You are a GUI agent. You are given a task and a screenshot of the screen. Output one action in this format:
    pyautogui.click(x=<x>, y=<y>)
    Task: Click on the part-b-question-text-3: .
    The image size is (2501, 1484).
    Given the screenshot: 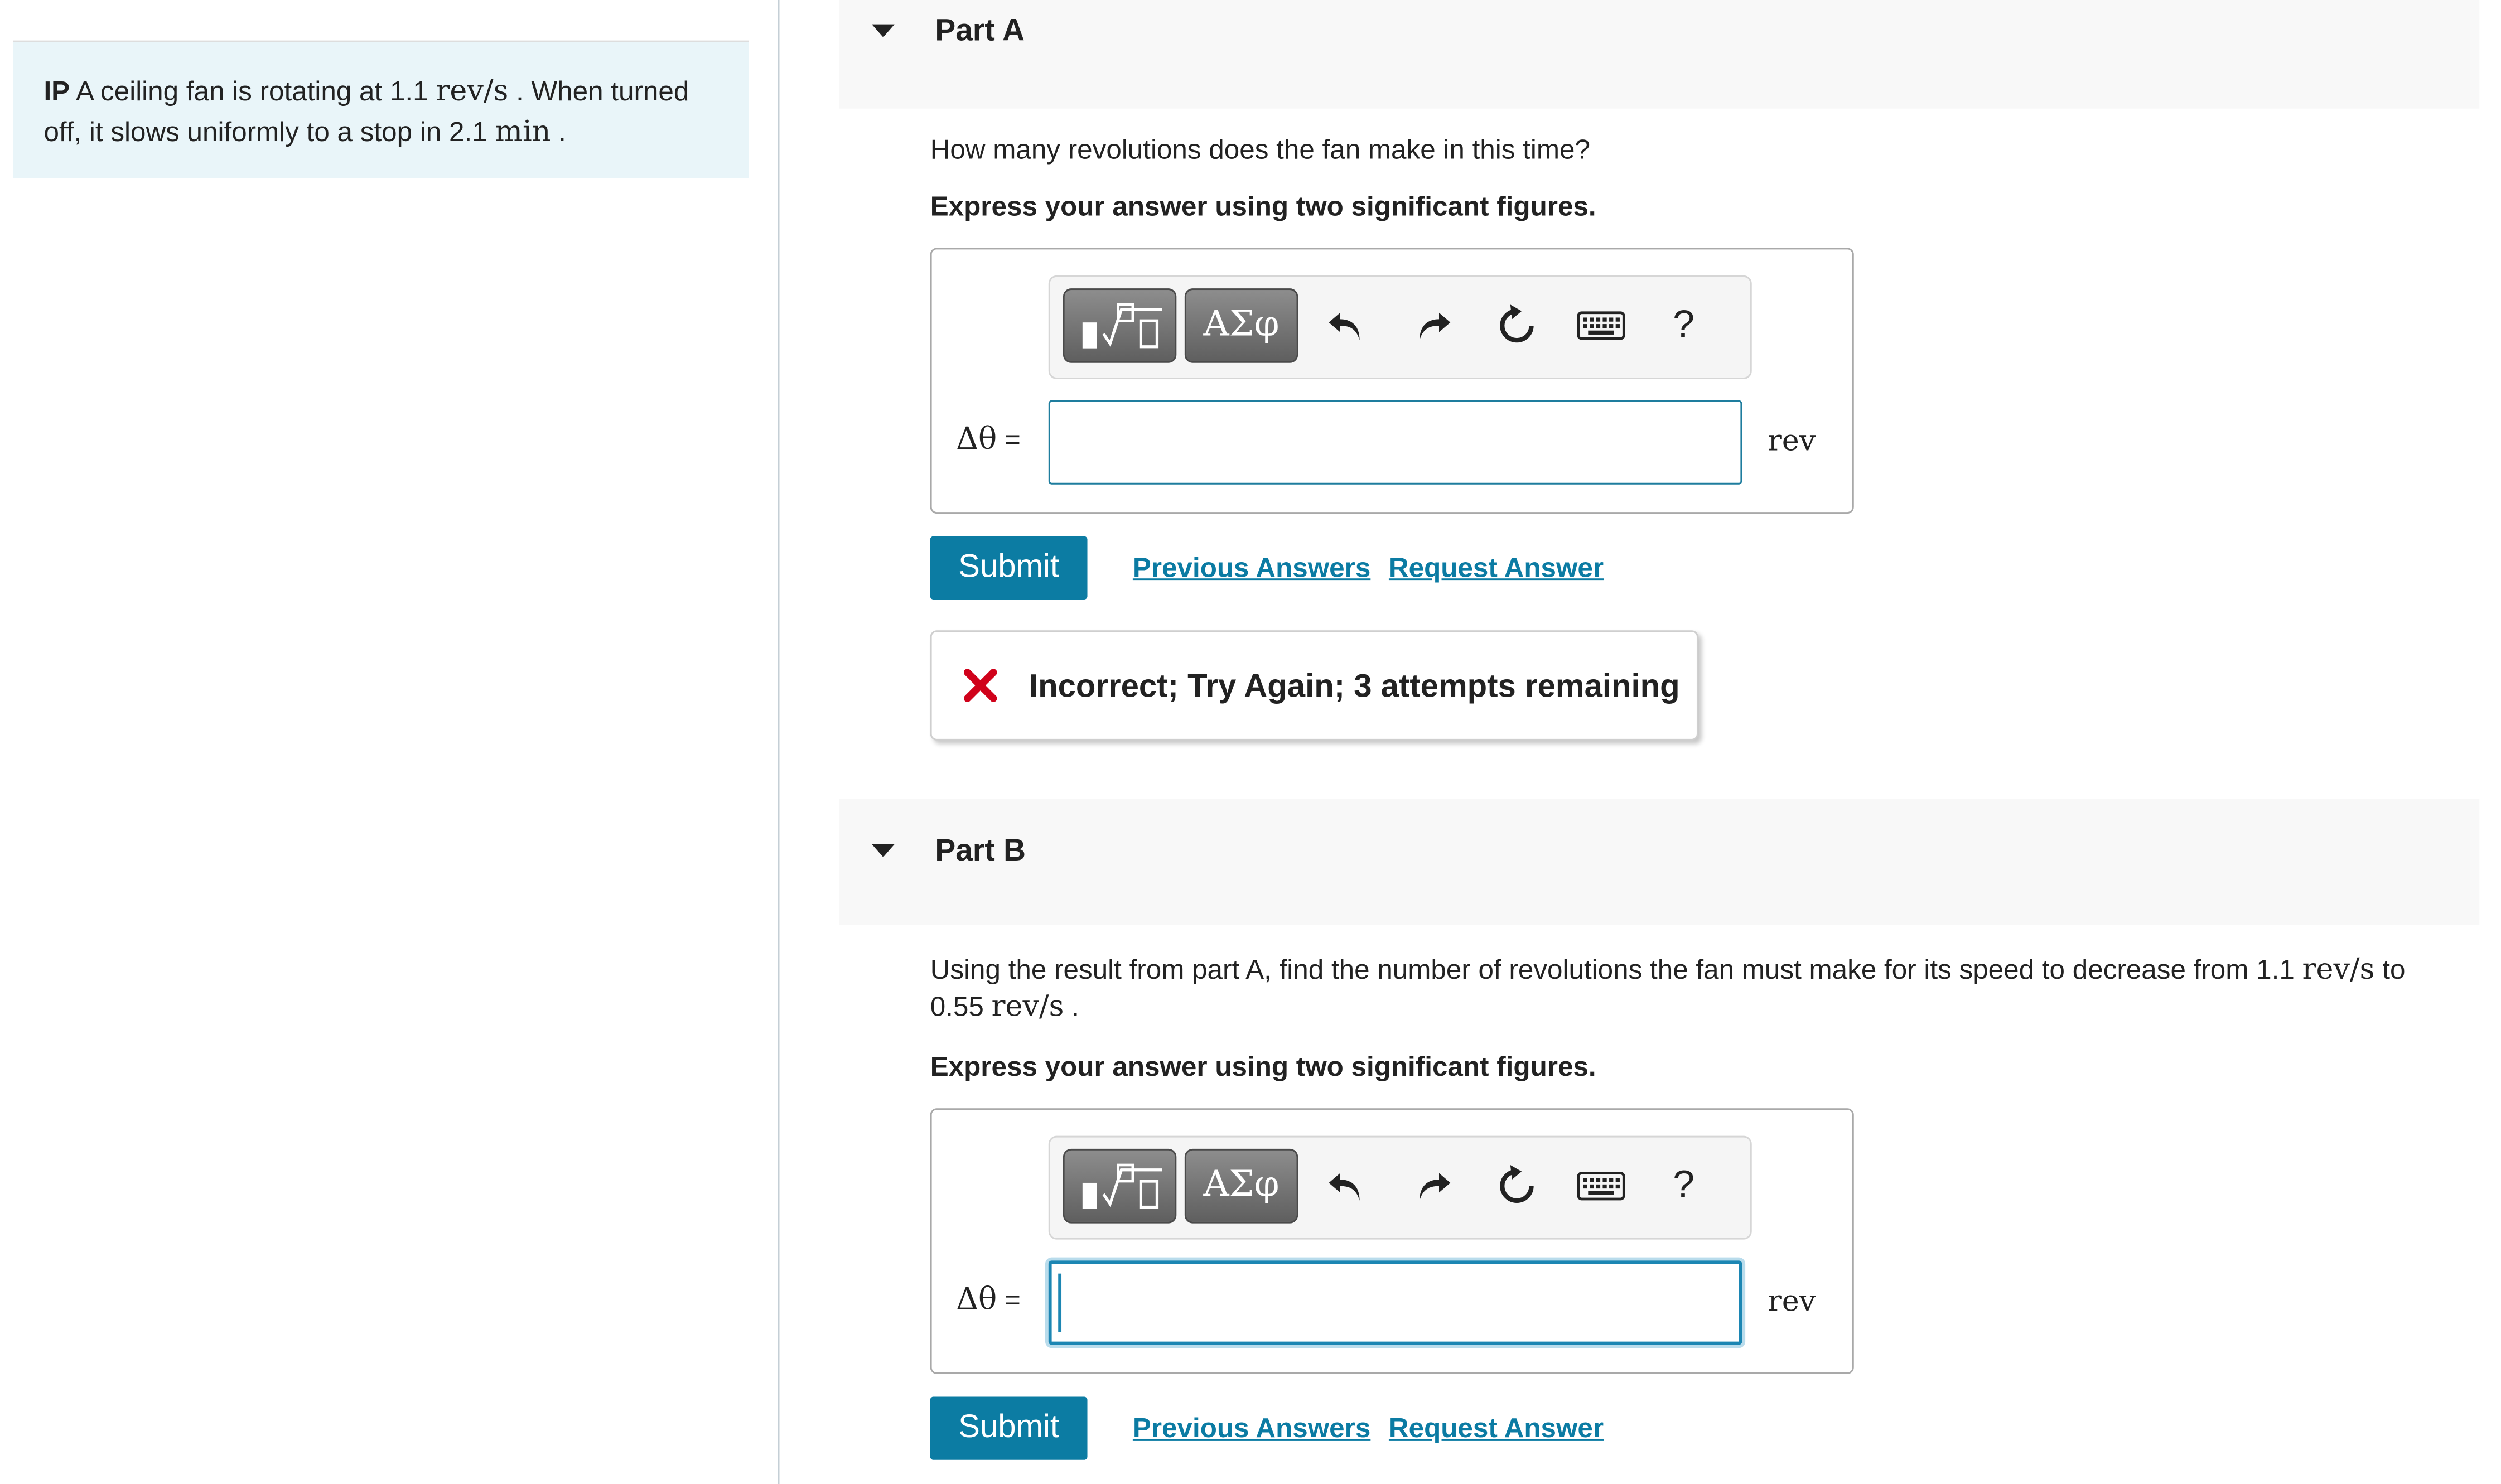 What is the action you would take?
    pyautogui.click(x=1071, y=1007)
    